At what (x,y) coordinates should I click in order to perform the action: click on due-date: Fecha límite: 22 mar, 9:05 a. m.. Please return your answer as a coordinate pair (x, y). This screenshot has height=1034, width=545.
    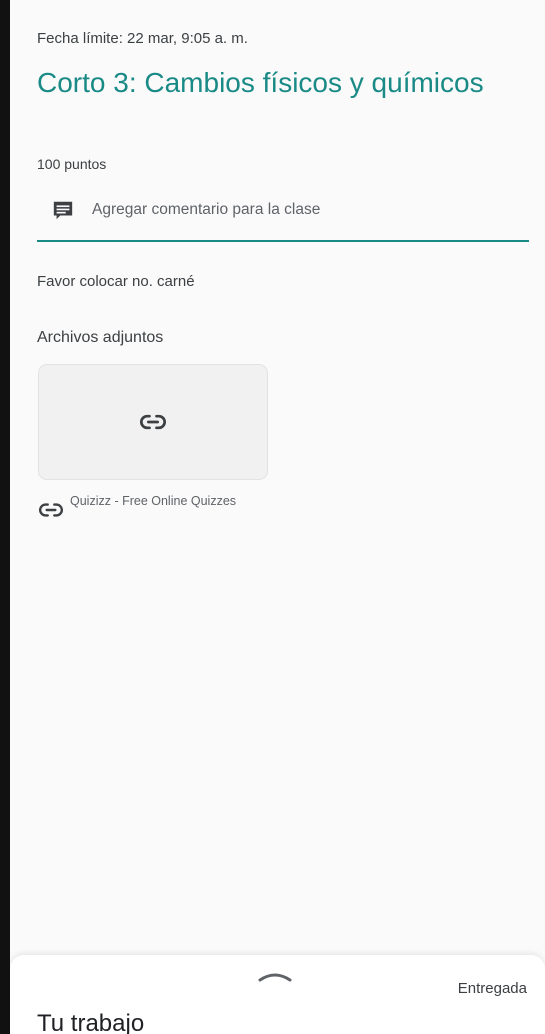
    Looking at the image, I should click on (142, 38).